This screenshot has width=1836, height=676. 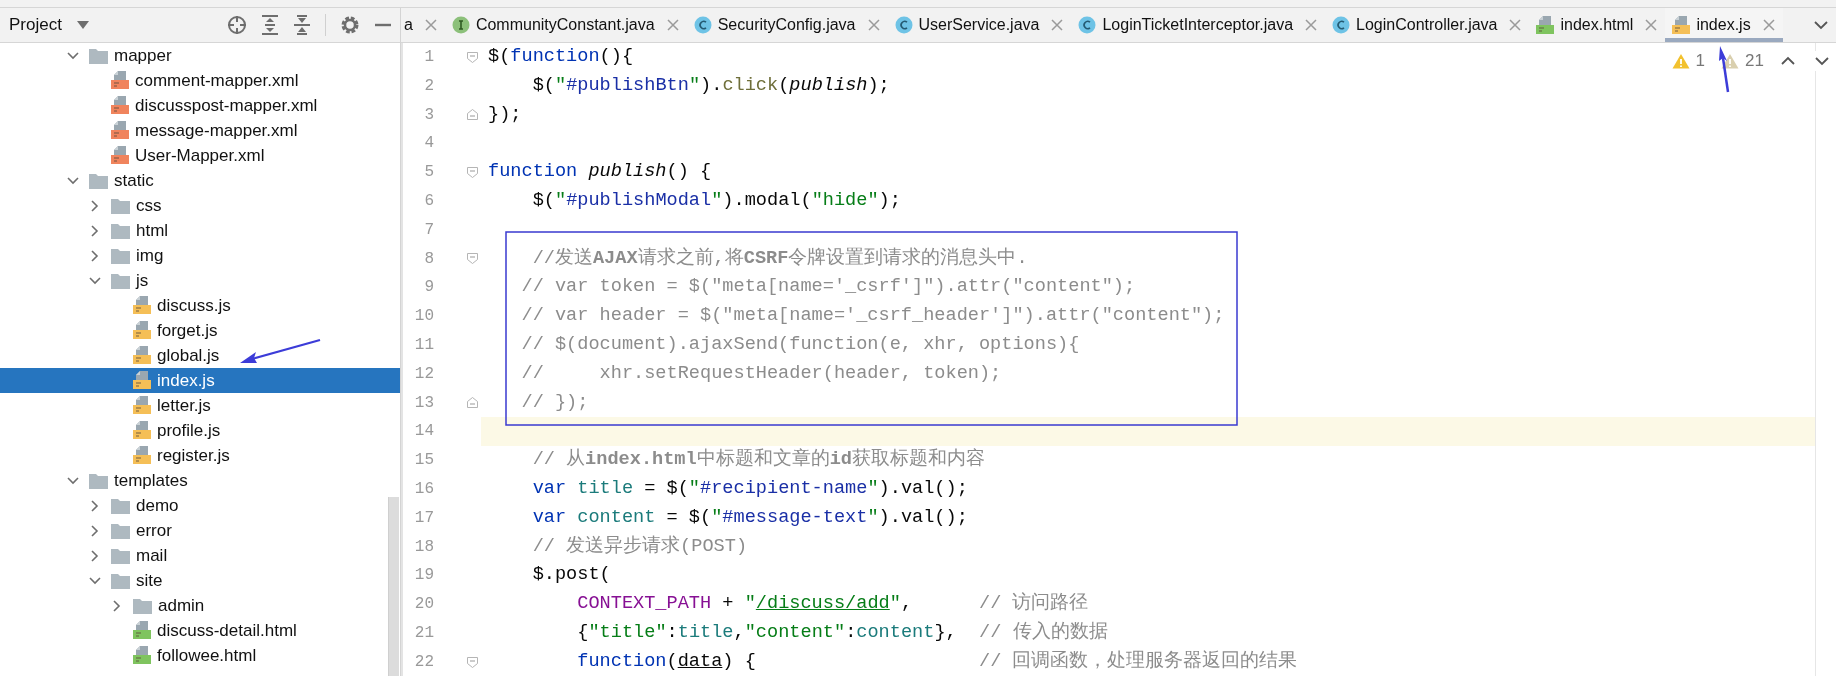 I want to click on tree-item: error, so click(x=200, y=530).